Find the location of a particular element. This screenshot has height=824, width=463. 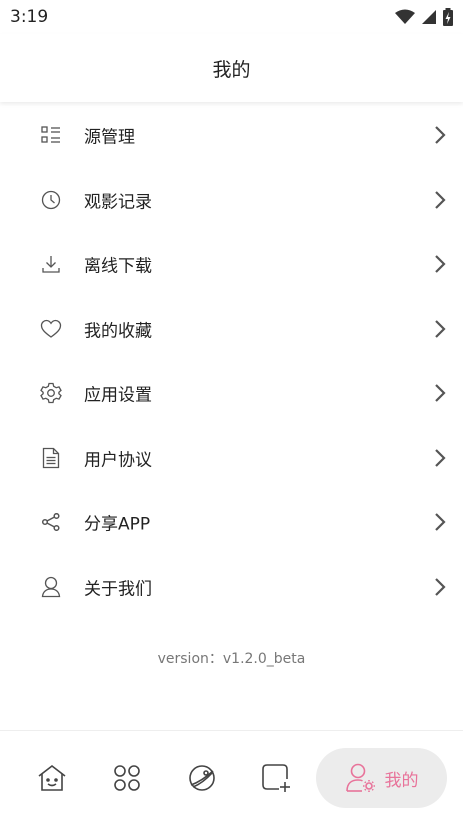

wifi-icon is located at coordinates (405, 16).